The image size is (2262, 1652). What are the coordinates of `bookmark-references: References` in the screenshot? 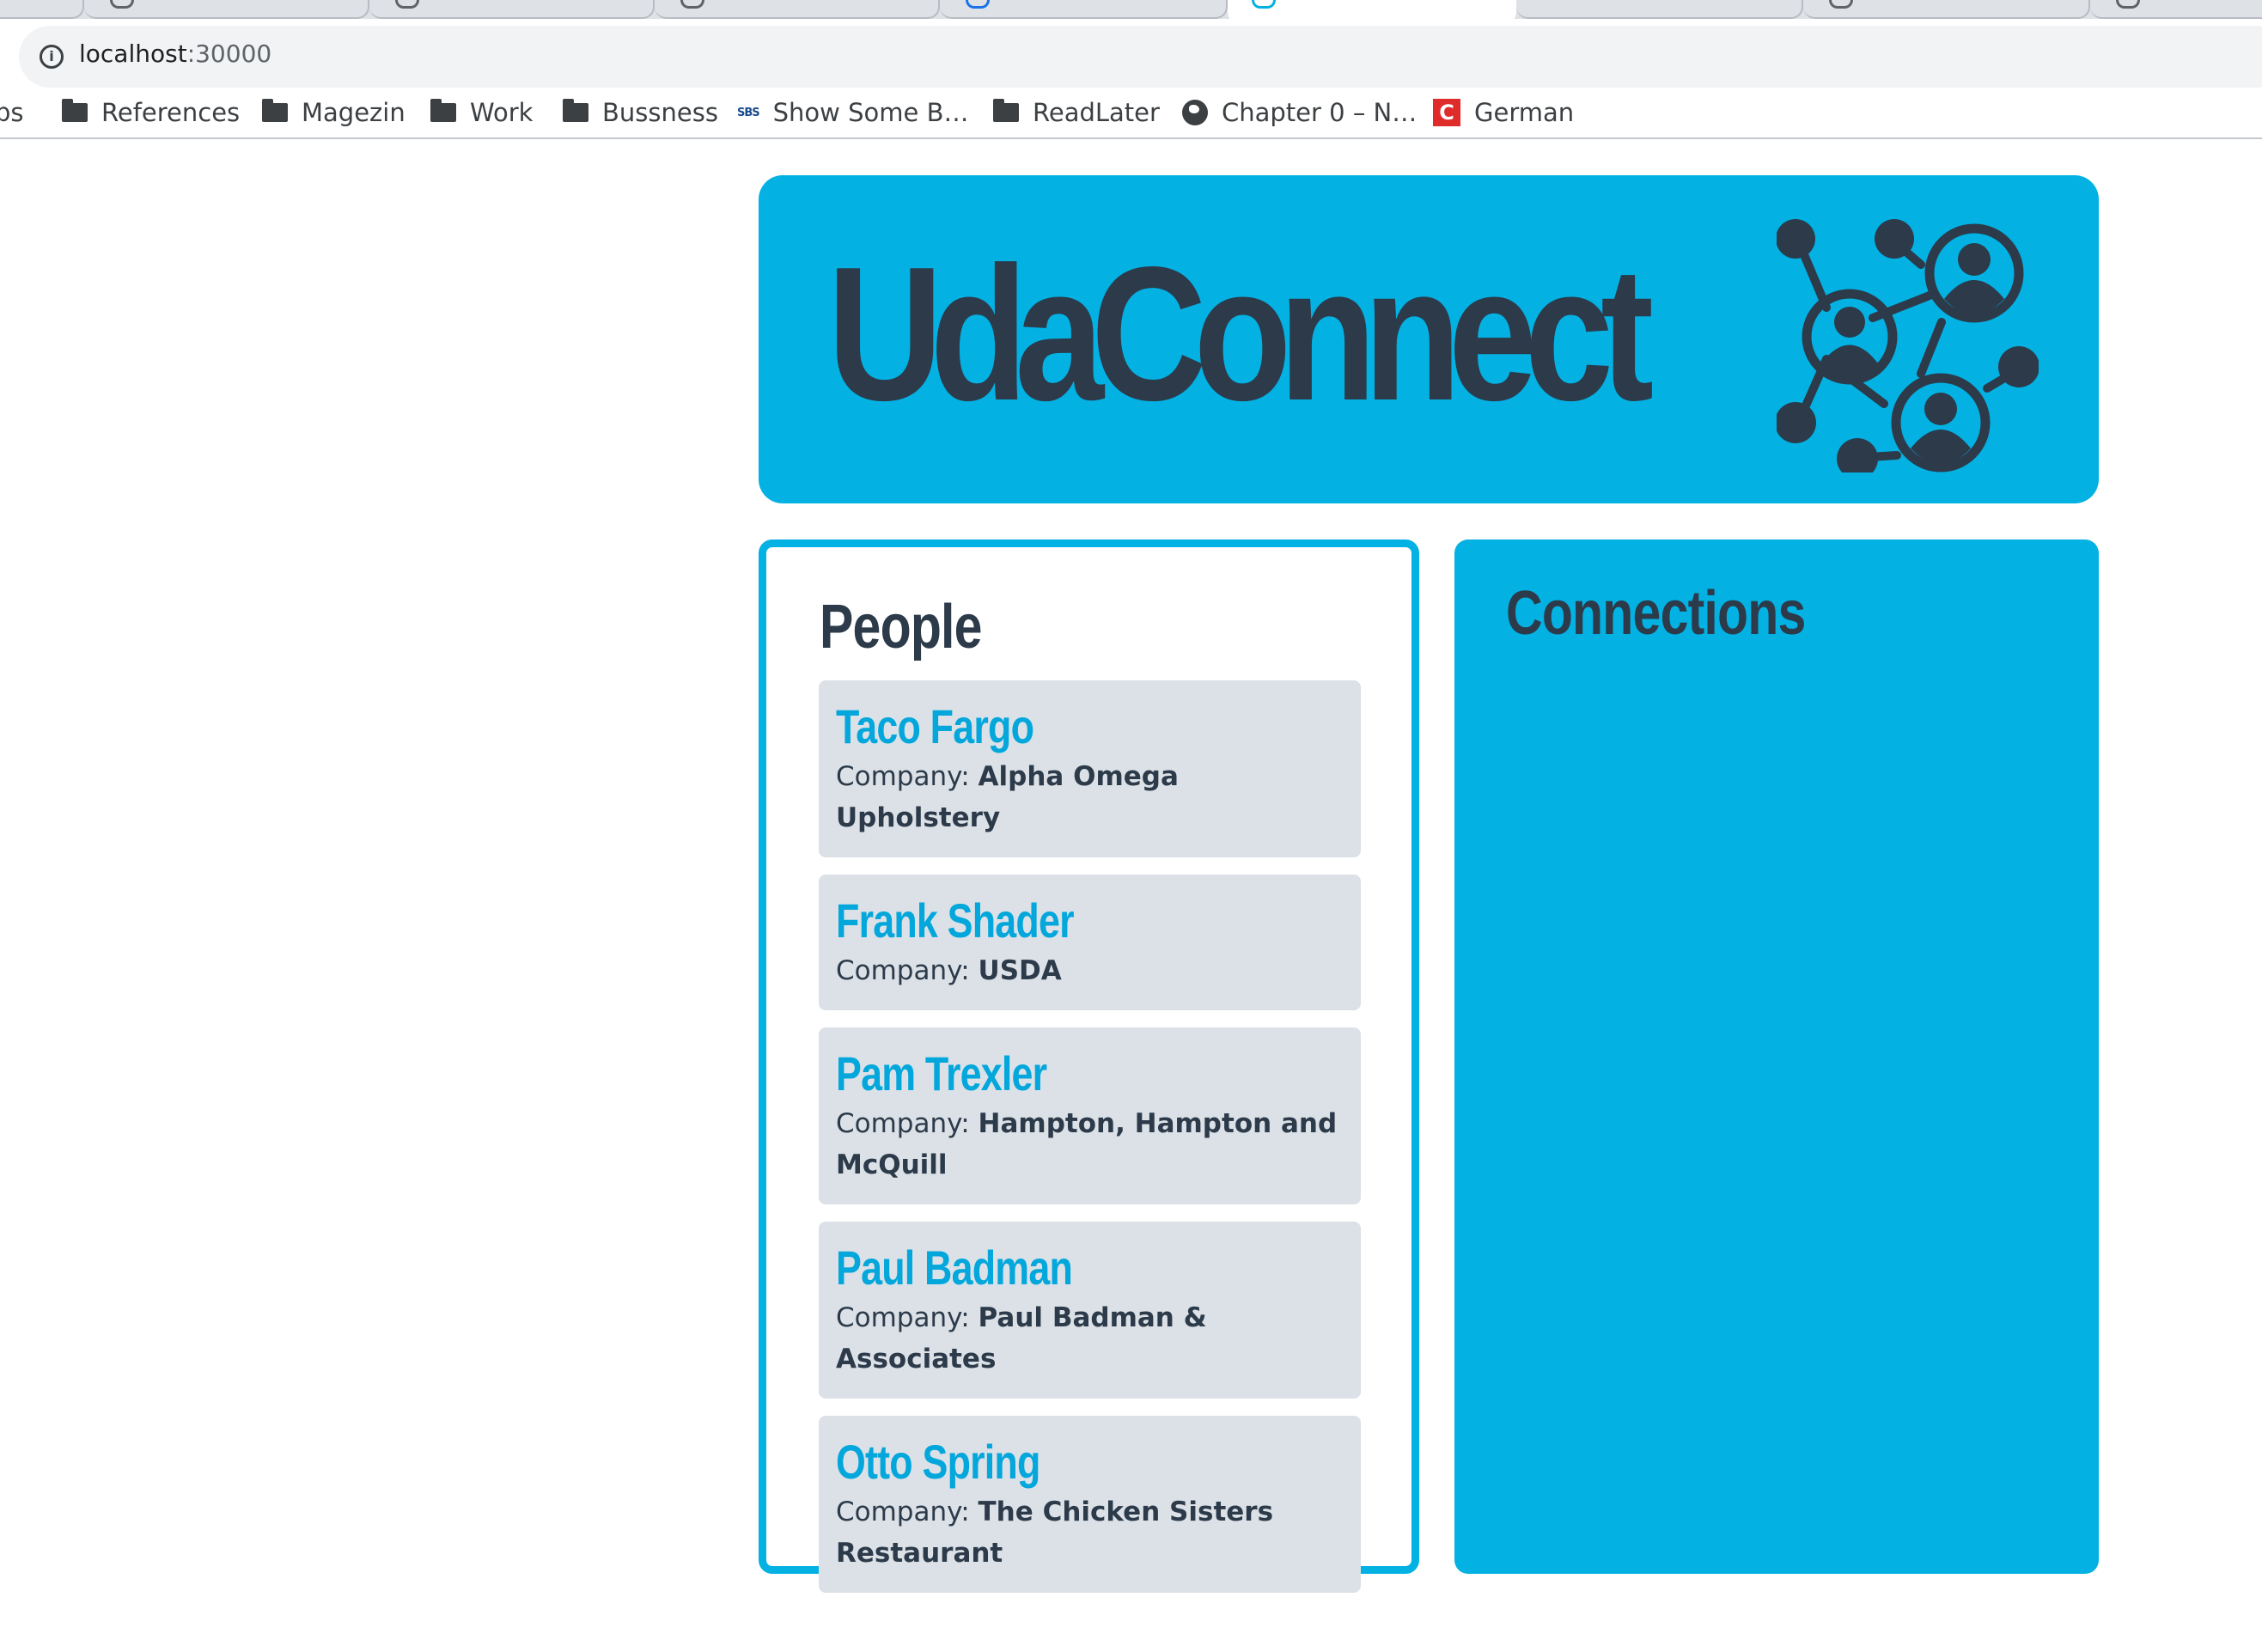 It's located at (151, 115).